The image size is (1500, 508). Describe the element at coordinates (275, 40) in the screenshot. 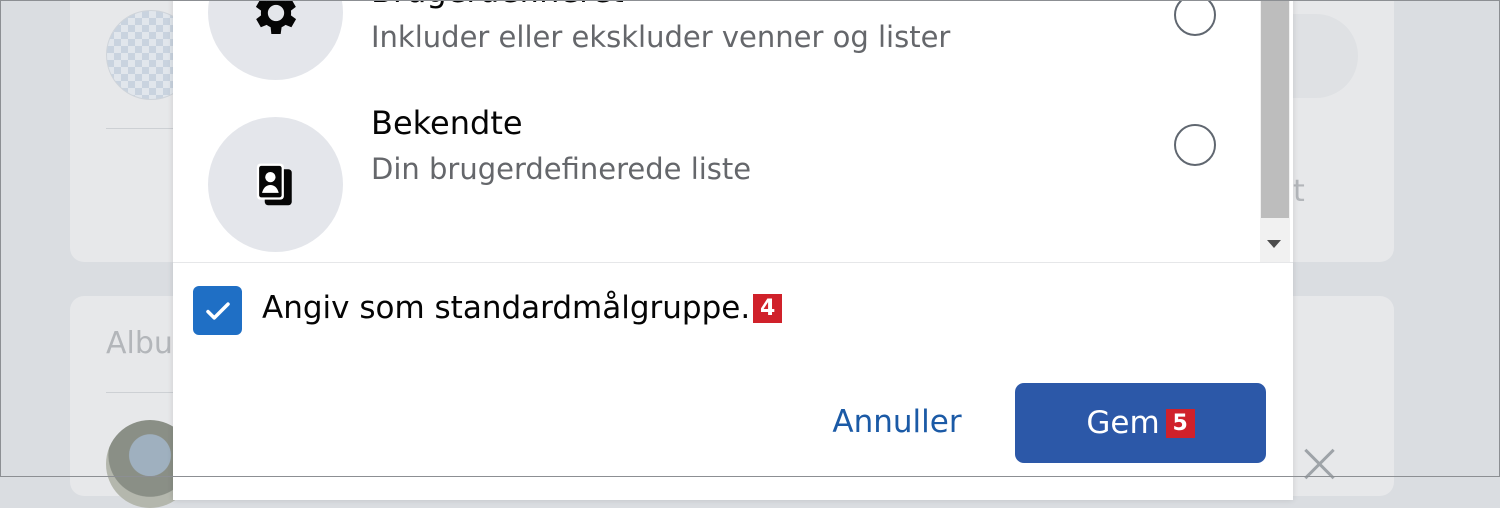

I see `gear-icon-circle` at that location.